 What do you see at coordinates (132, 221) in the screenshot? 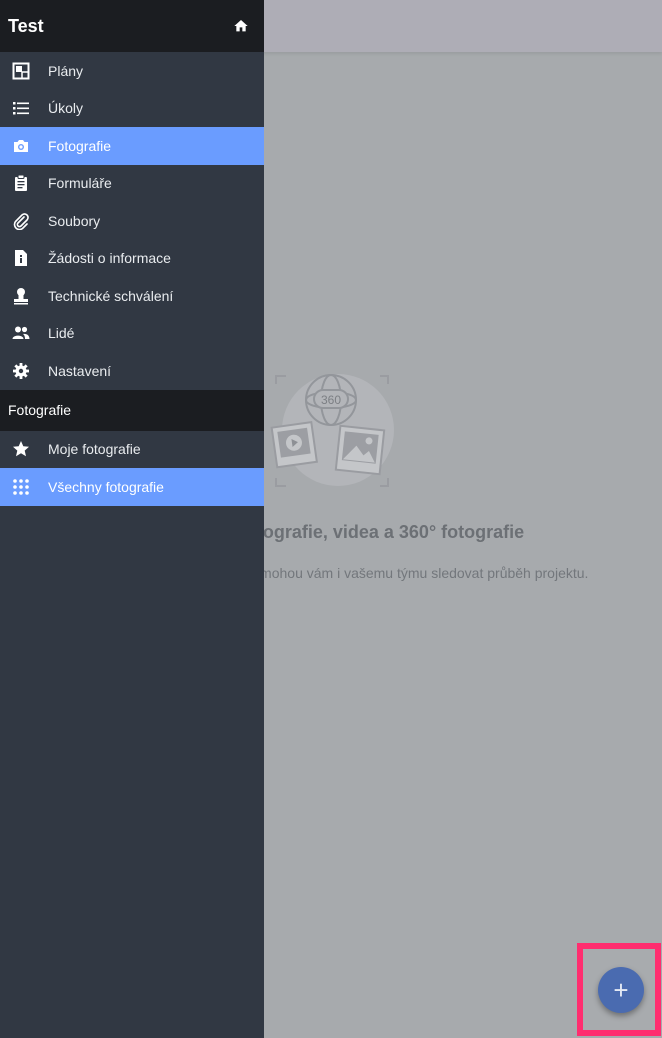
I see `nav-item-files: Soubory` at bounding box center [132, 221].